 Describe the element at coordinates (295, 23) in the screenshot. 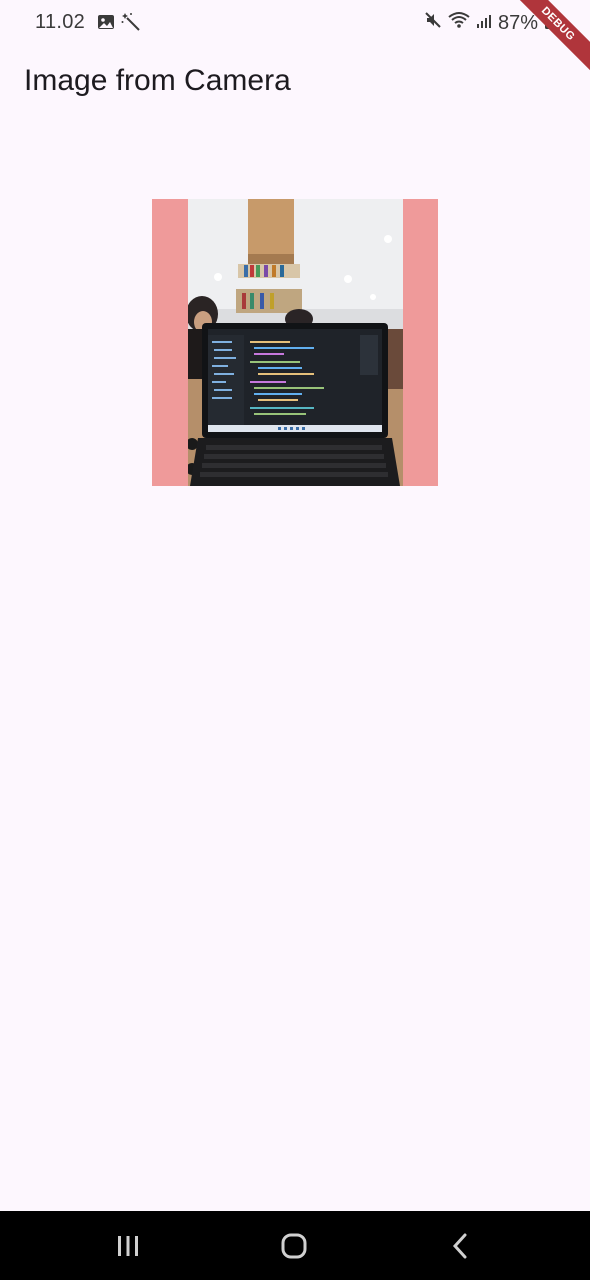

I see `status-bar: 11.02 87%` at that location.